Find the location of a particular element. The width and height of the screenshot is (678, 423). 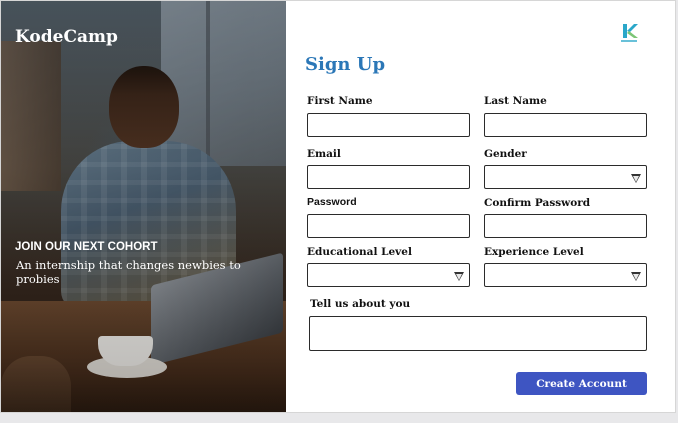

education-level-select is located at coordinates (388, 275).